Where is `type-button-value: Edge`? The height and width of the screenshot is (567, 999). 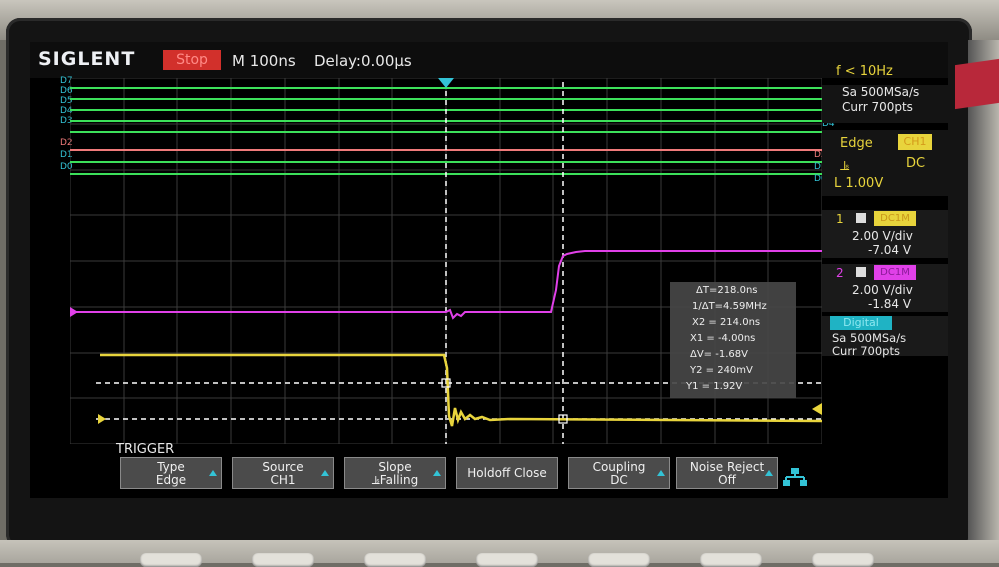
type-button-value: Edge is located at coordinates (171, 480).